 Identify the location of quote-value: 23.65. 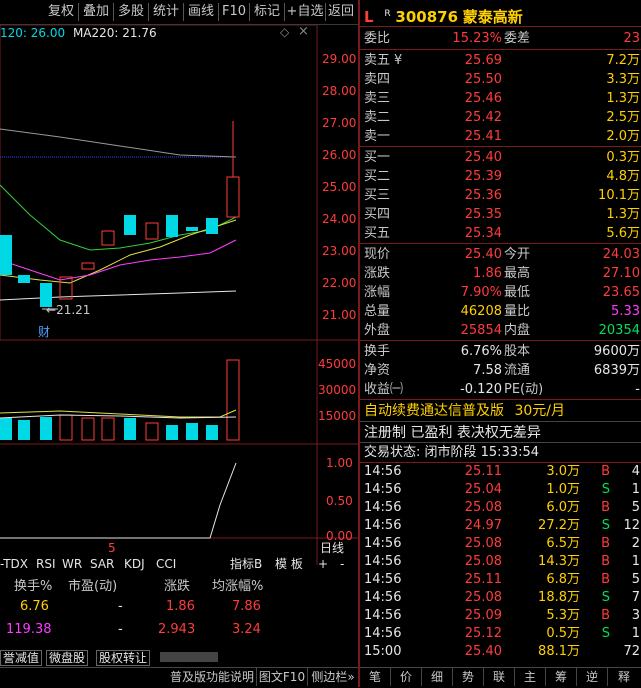
(621, 292).